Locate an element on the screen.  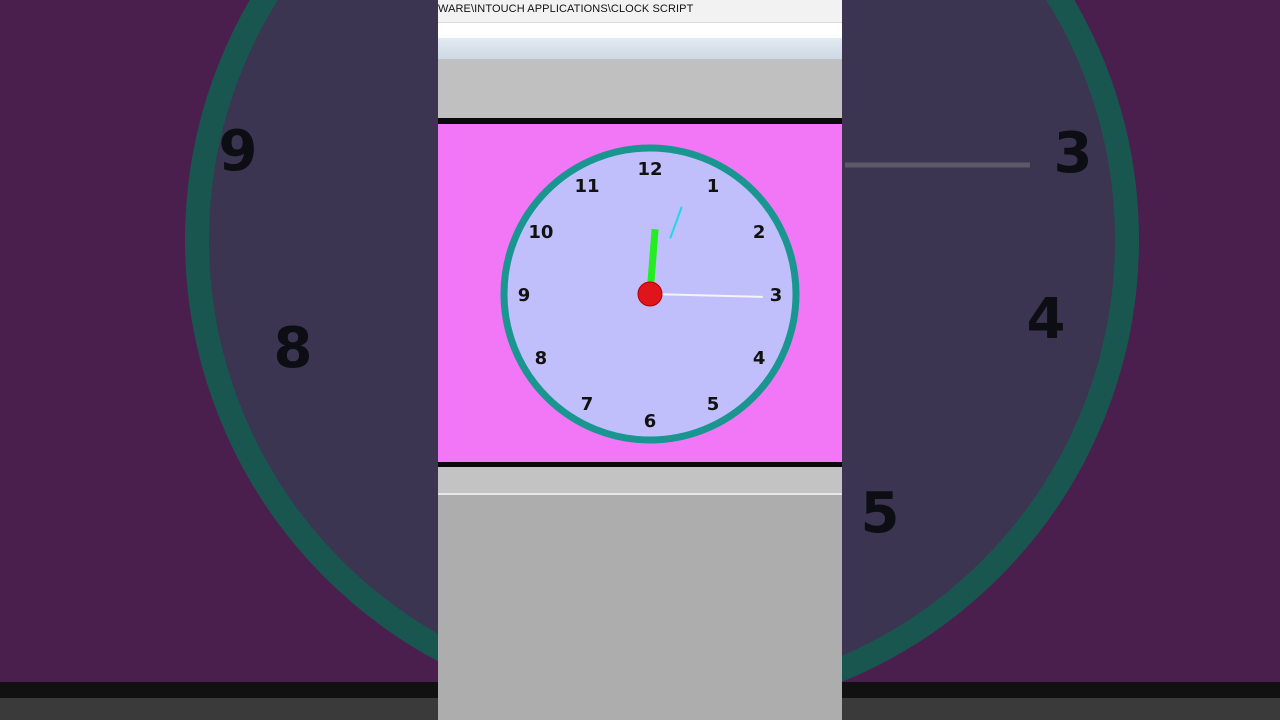
clock-numeral: 8 is located at coordinates (541, 358).